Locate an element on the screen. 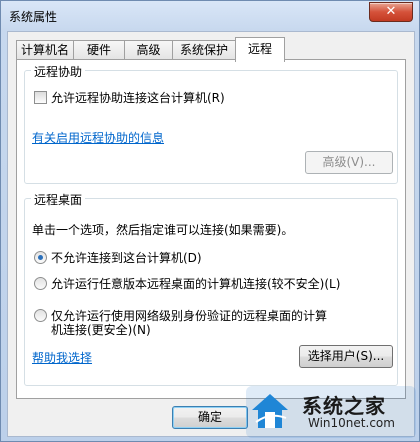 The width and height of the screenshot is (420, 442). title-bar: 系统属性 ✕ is located at coordinates (210, 16).